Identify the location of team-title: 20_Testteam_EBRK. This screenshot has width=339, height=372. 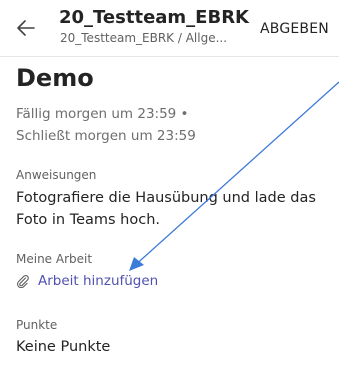
(154, 17).